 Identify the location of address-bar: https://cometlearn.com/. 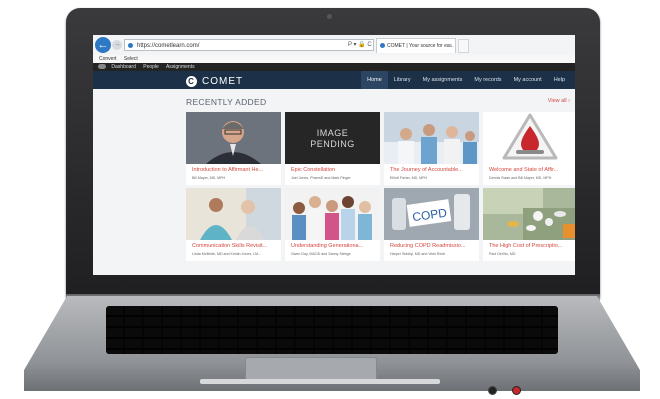
(249, 45).